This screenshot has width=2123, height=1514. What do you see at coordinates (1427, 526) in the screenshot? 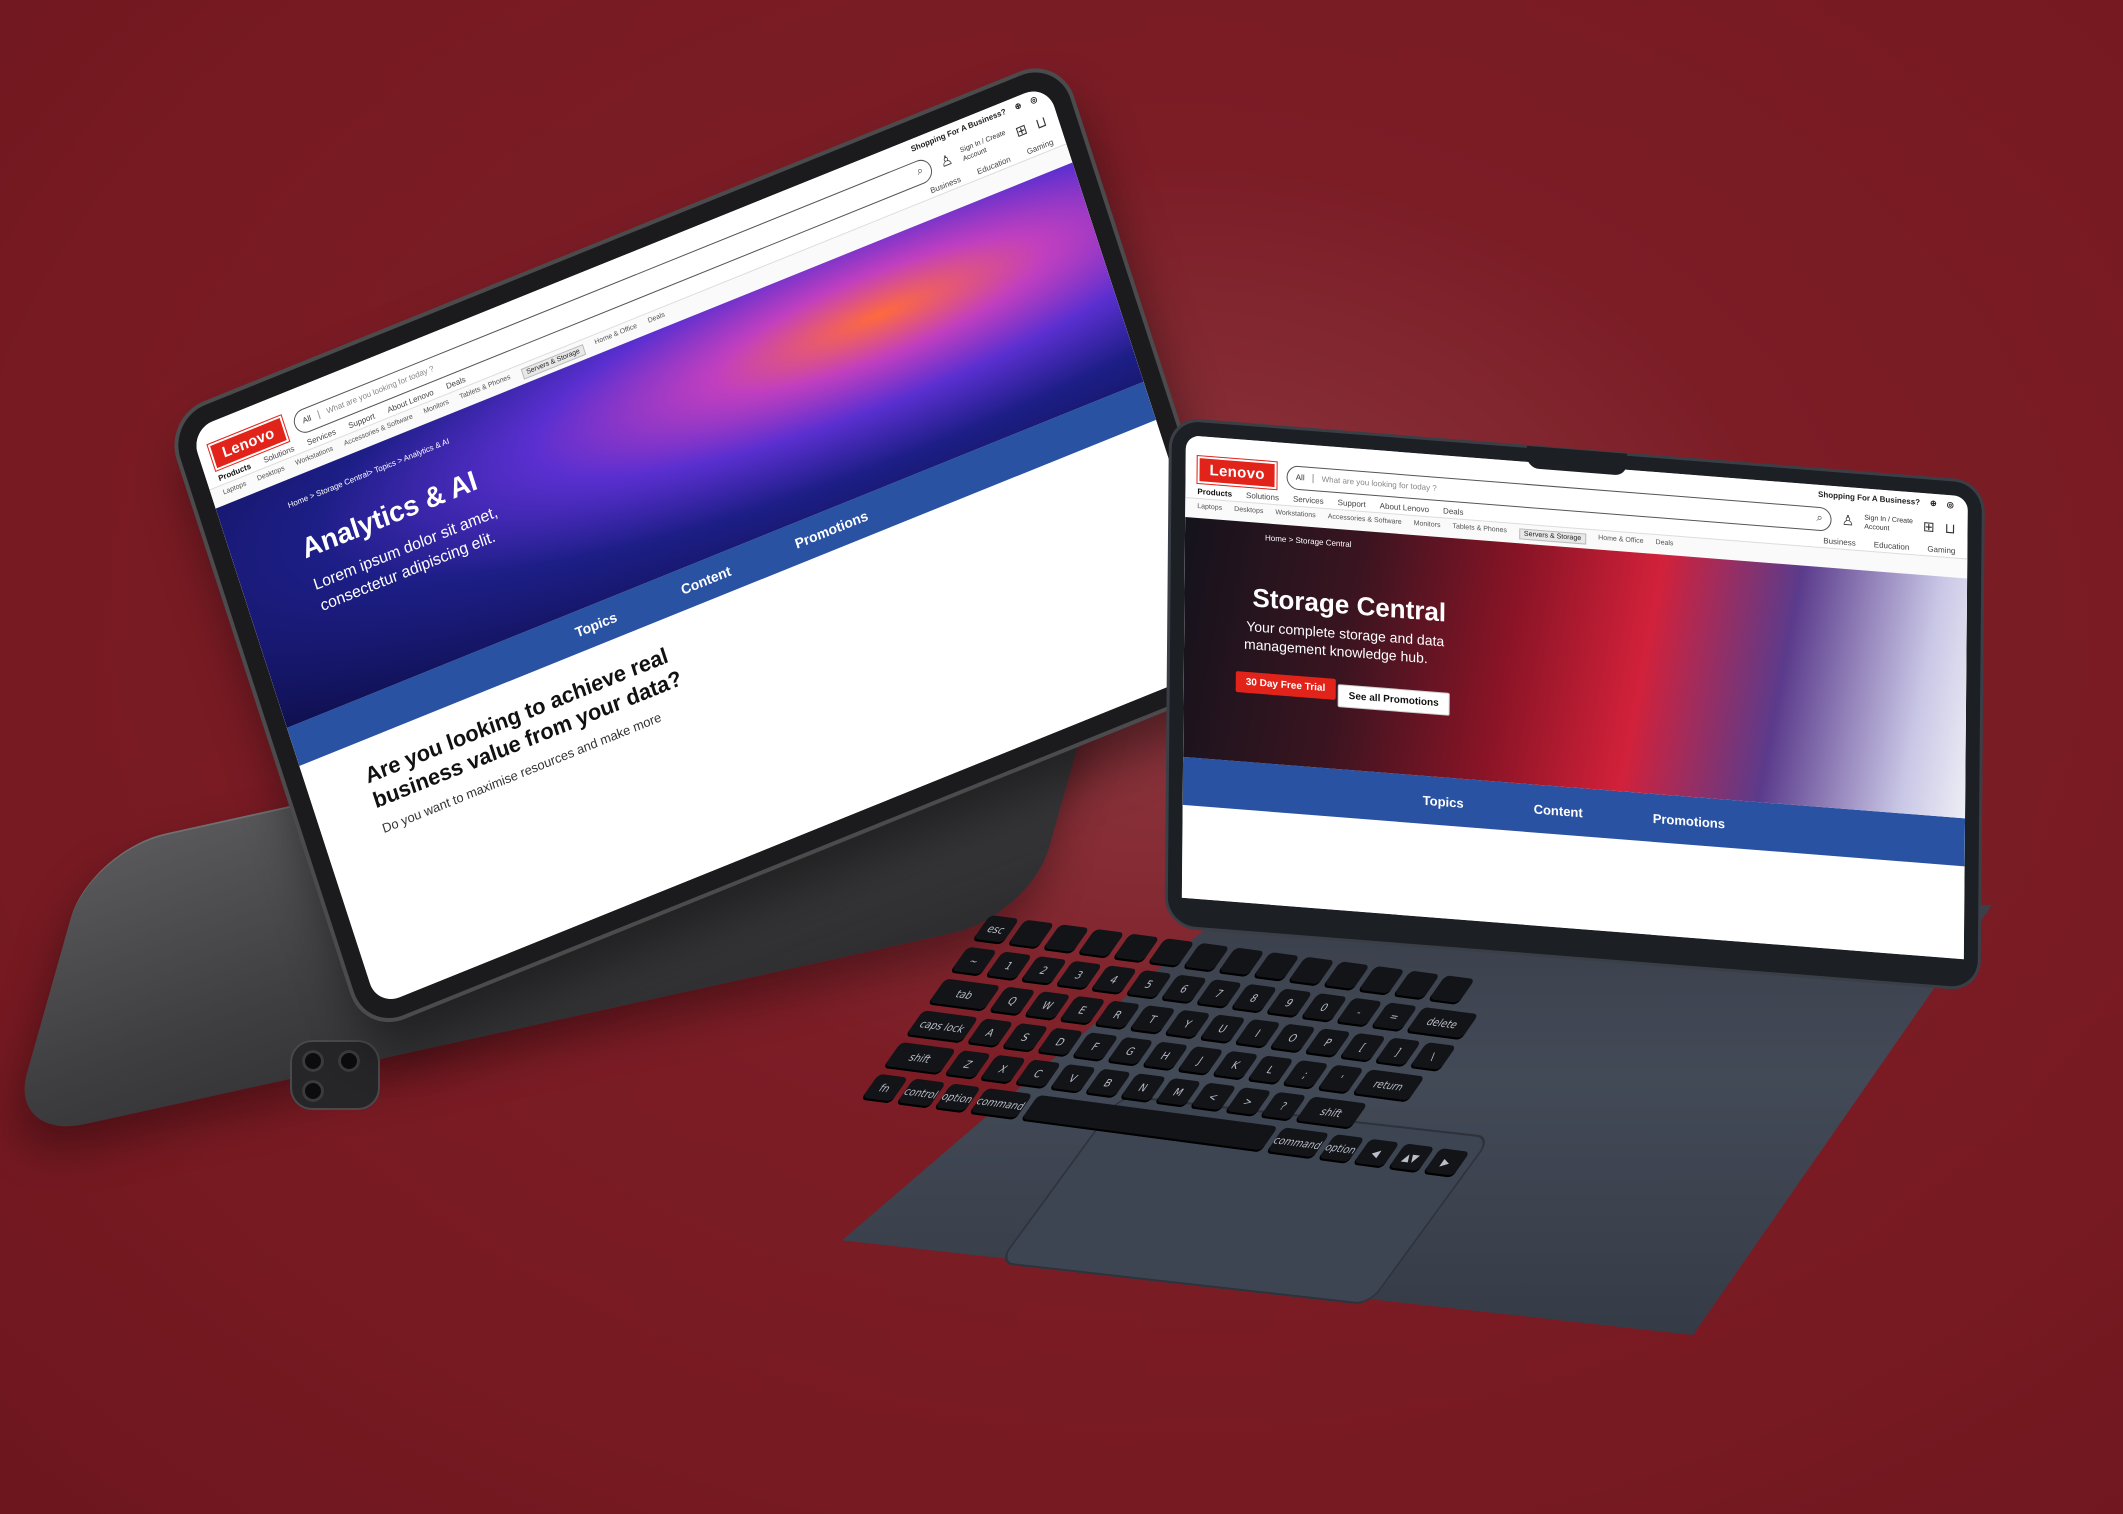
I see `cat-monitors: Monitors` at bounding box center [1427, 526].